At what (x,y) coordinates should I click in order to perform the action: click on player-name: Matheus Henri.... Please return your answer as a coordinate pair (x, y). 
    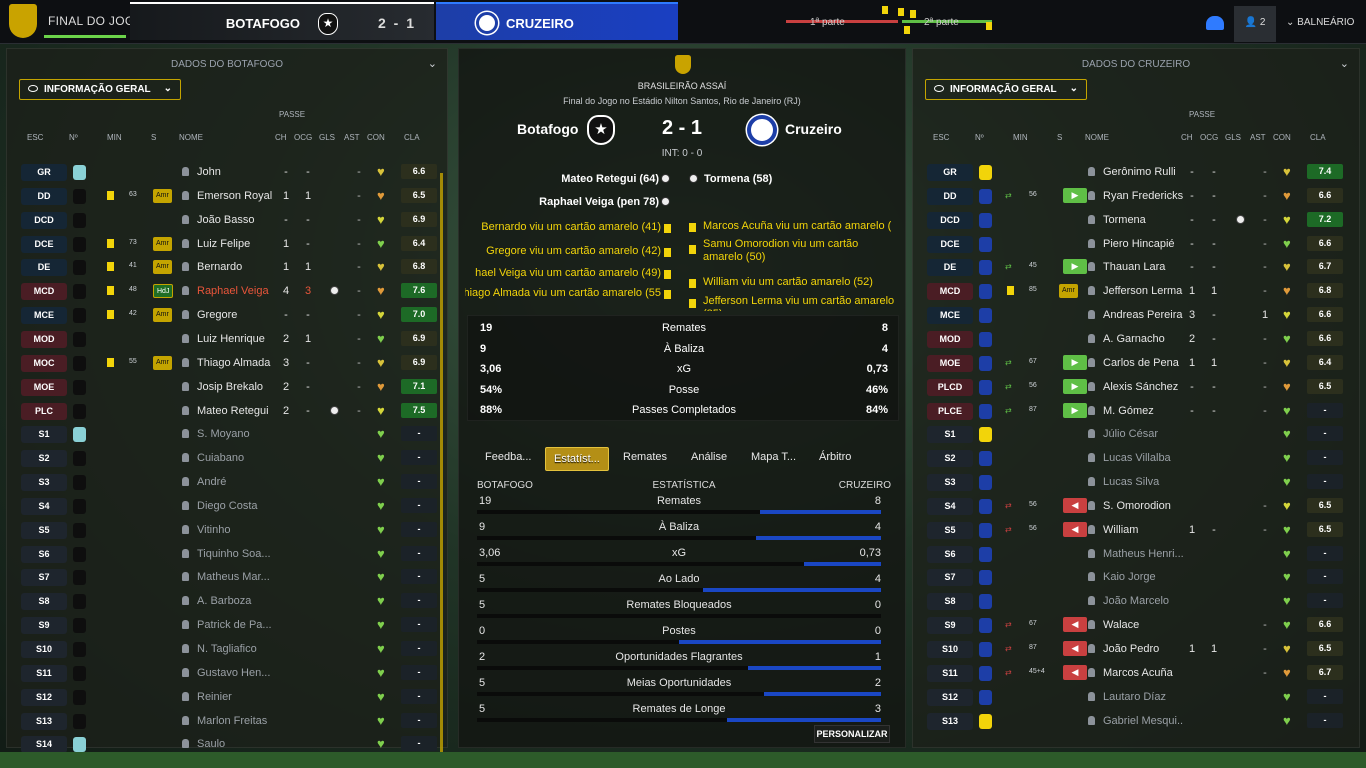
    Looking at the image, I should click on (1143, 554).